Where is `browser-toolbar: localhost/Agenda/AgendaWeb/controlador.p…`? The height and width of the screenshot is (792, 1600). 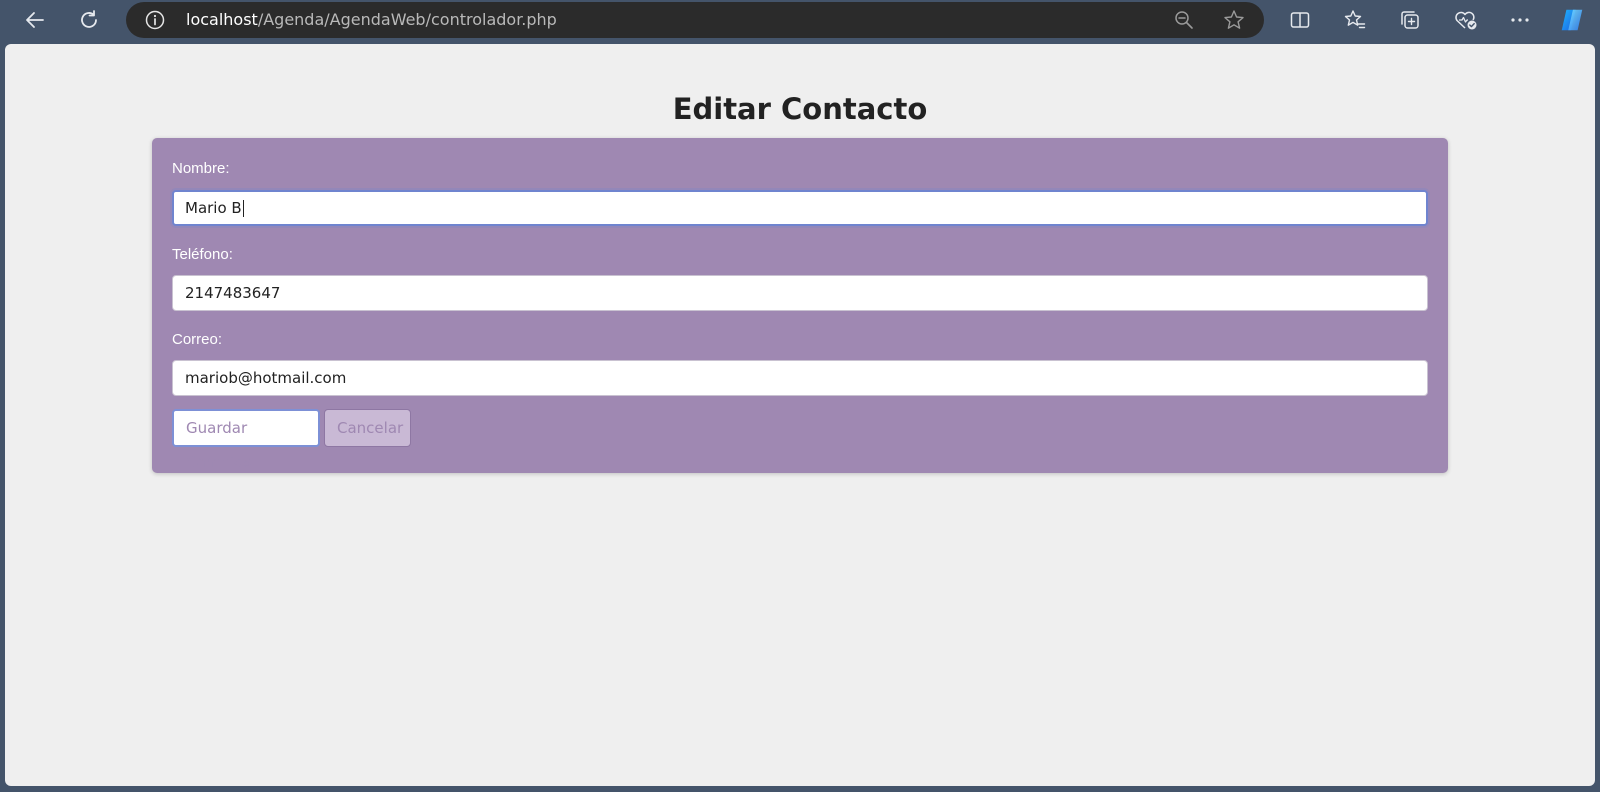
browser-toolbar: localhost/Agenda/AgendaWeb/controlador.p… is located at coordinates (800, 20).